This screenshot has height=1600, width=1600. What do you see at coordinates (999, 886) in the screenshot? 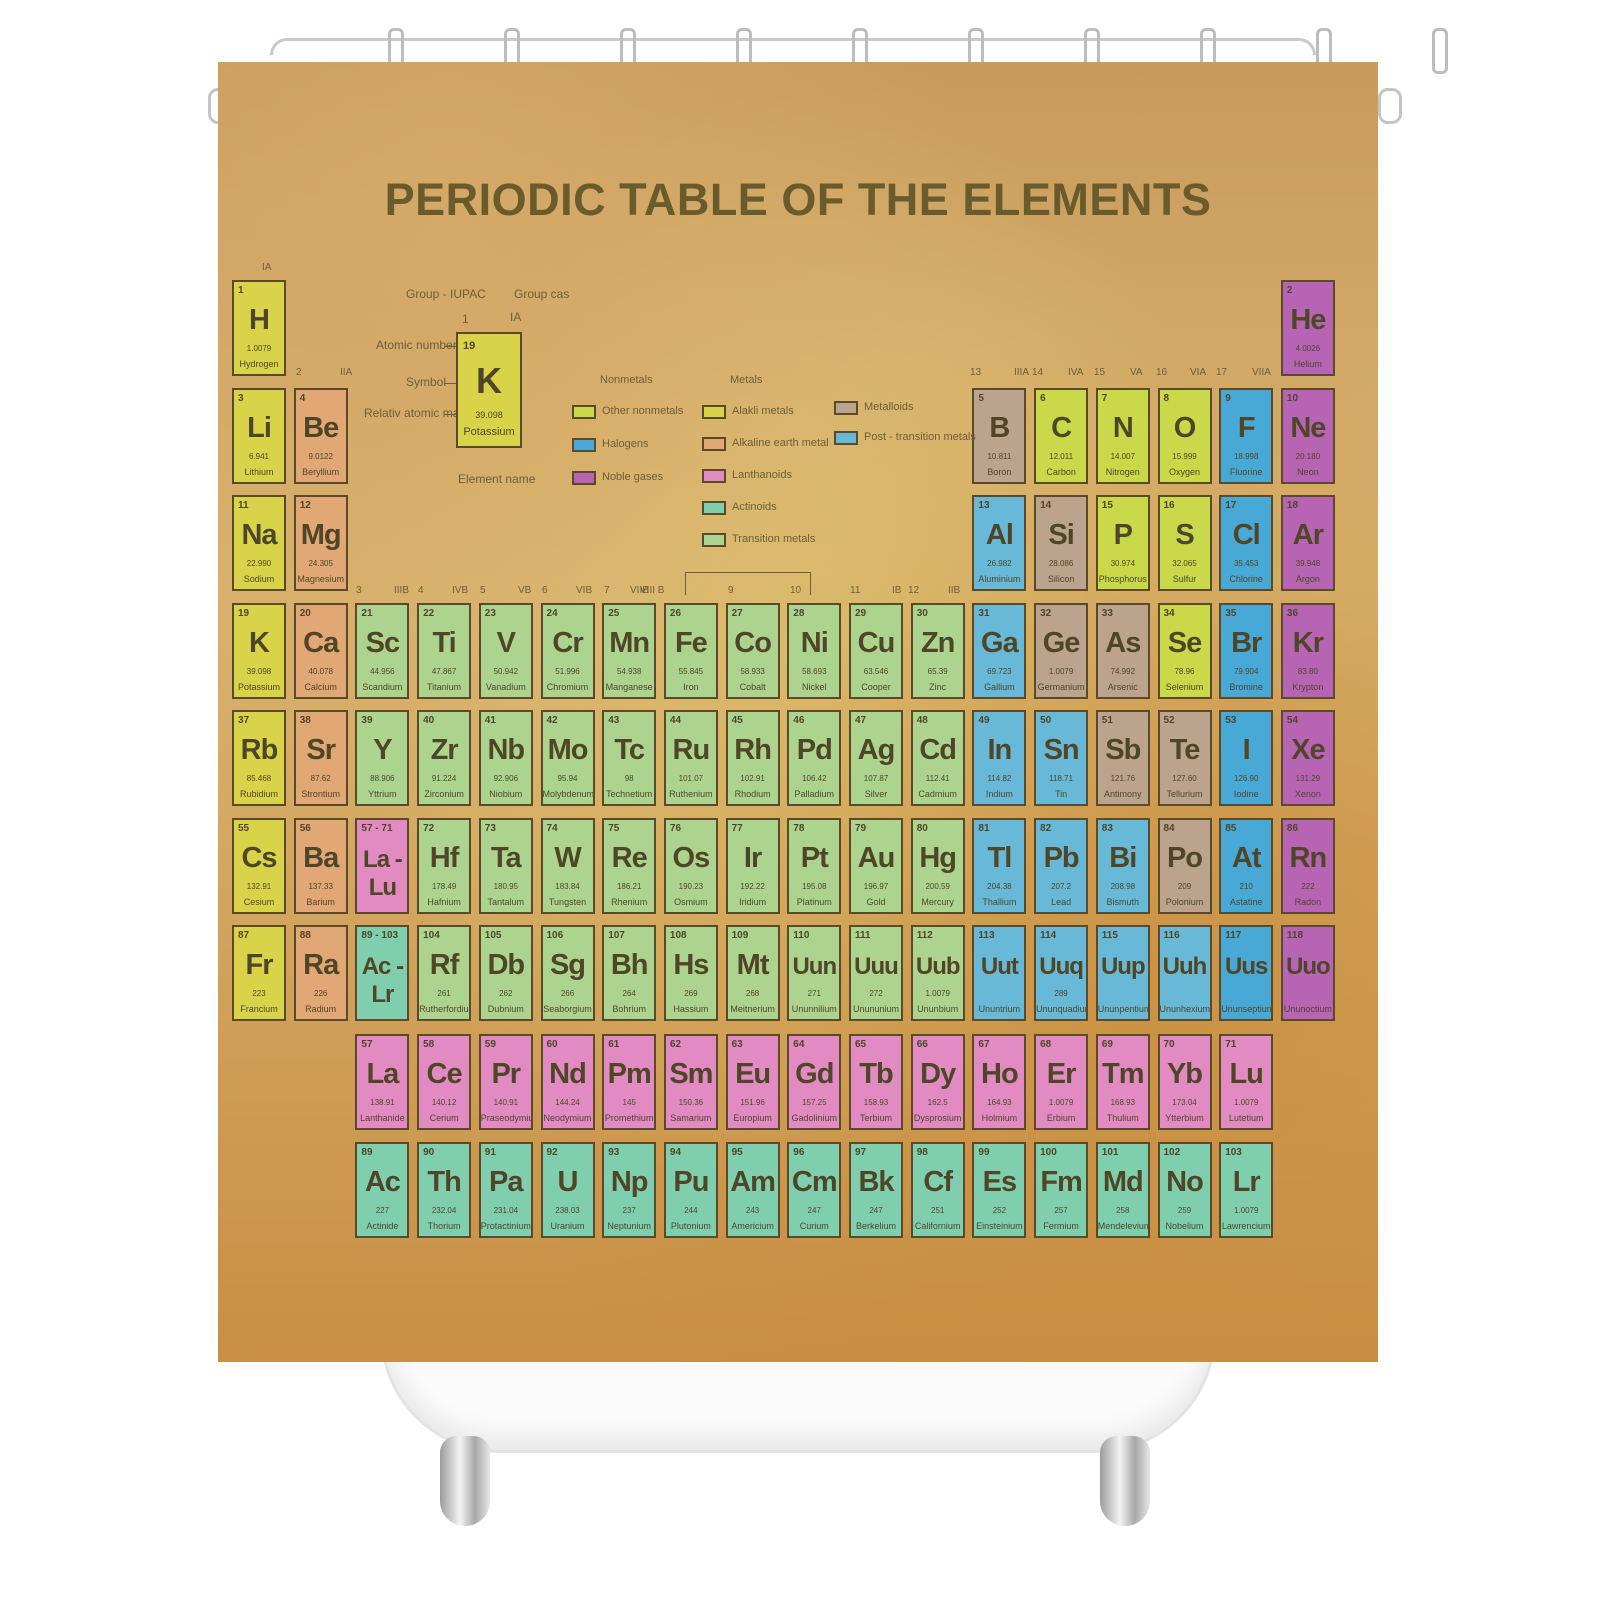
I see `element-mass: 204.38` at bounding box center [999, 886].